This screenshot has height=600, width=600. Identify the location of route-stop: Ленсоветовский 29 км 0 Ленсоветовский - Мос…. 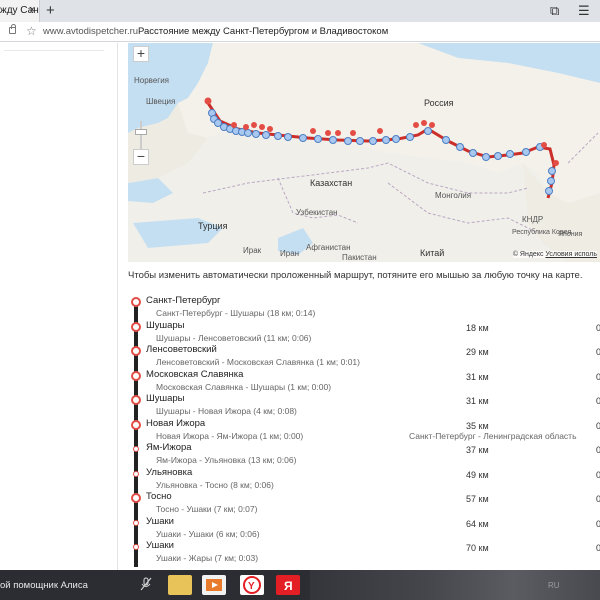
(364, 355).